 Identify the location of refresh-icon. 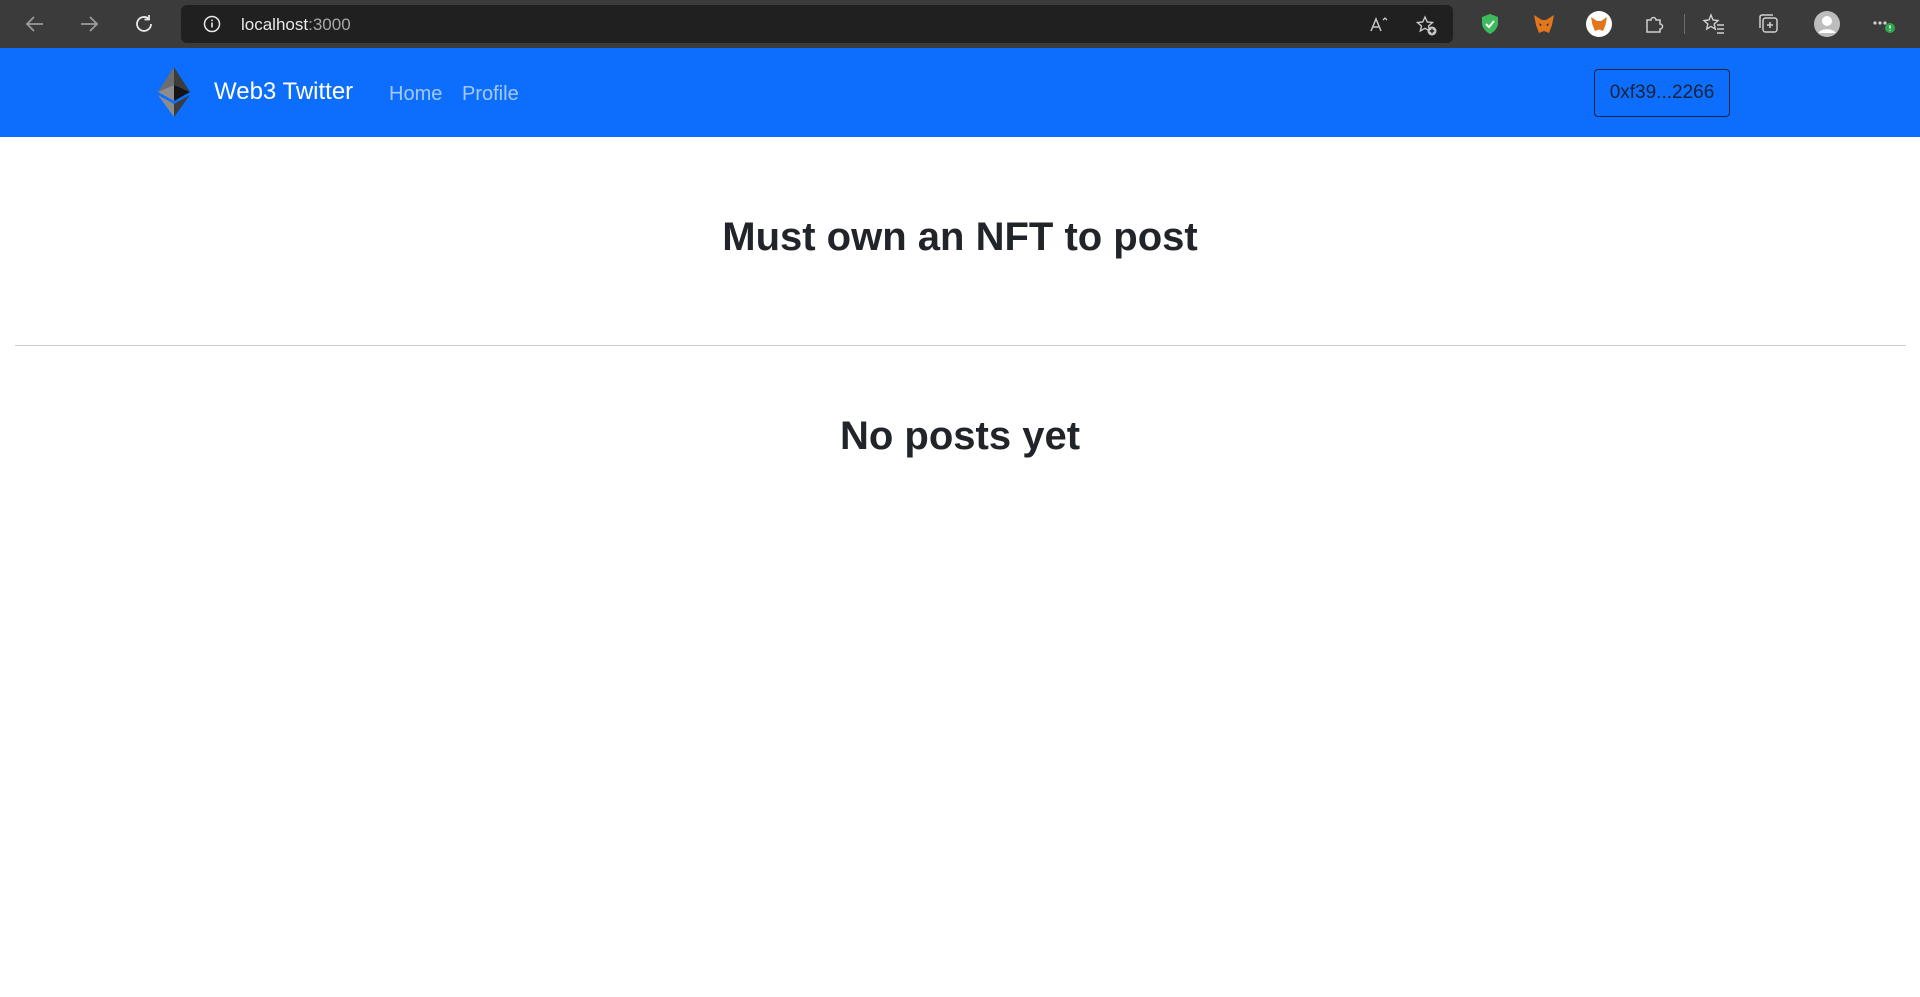
(144, 24).